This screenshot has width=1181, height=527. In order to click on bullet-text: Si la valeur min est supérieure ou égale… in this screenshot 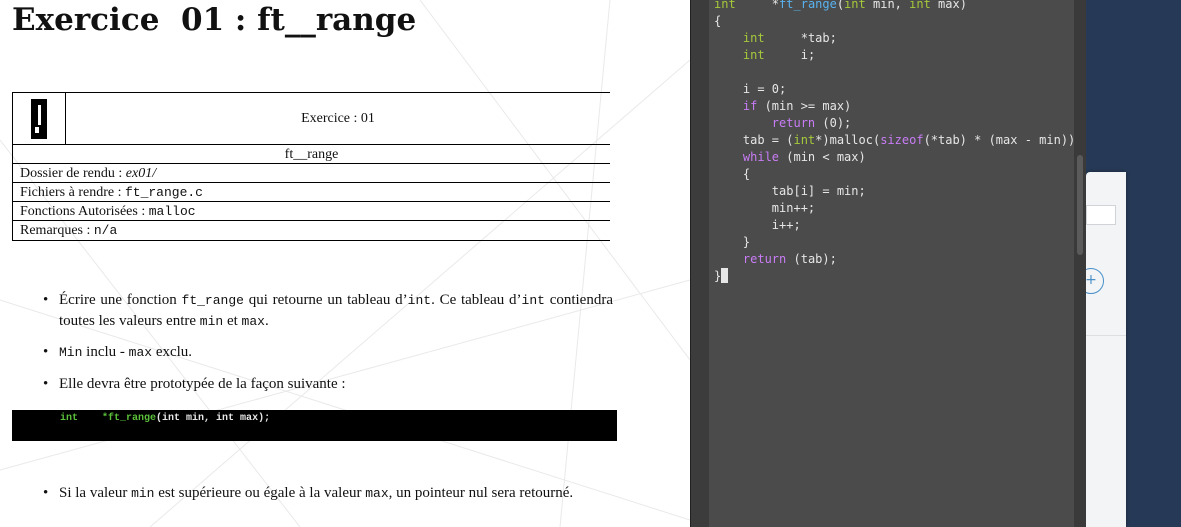, I will do `click(316, 493)`.